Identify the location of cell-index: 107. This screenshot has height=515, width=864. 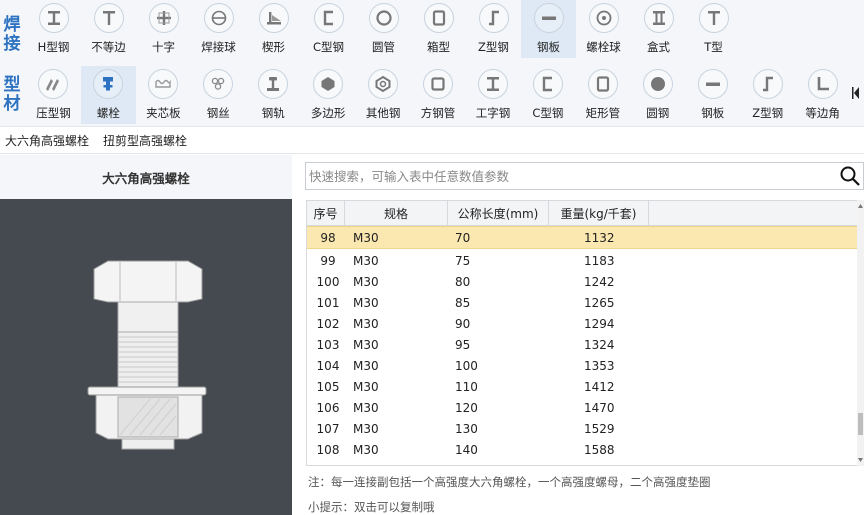
(328, 428).